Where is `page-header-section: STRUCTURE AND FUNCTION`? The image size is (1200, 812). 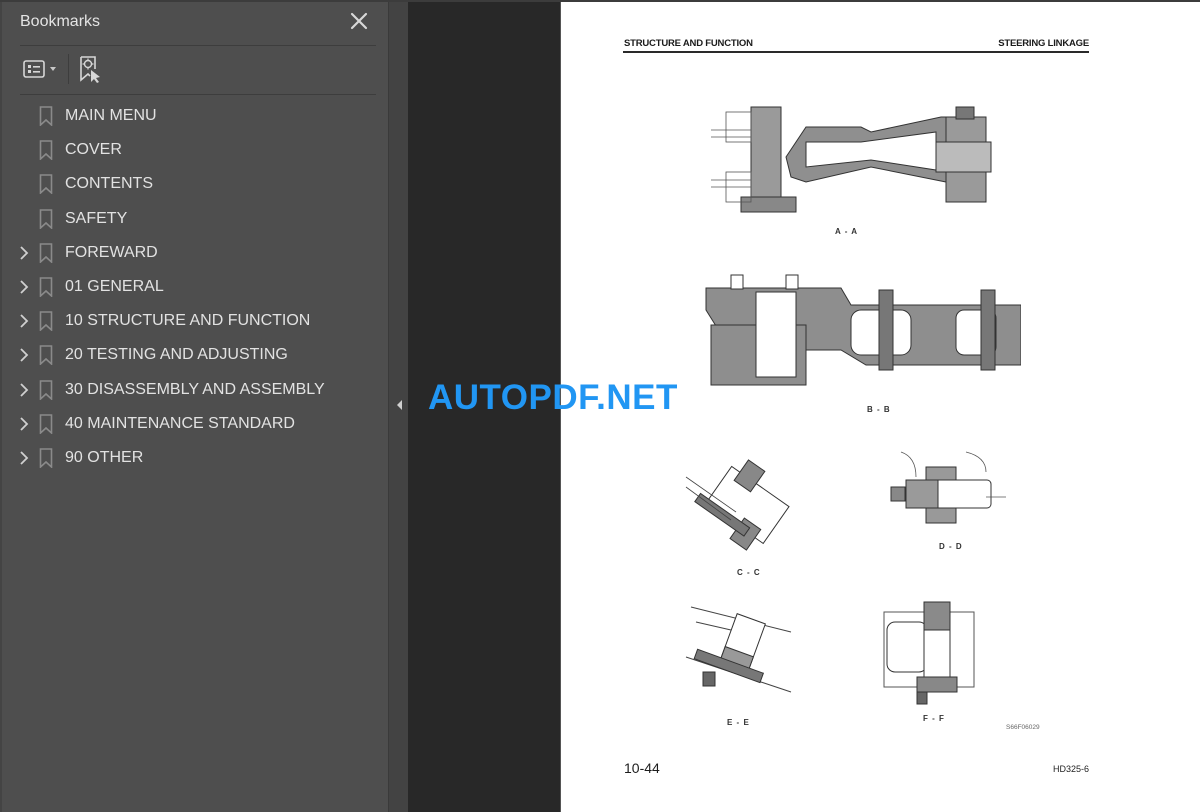 page-header-section: STRUCTURE AND FUNCTION is located at coordinates (688, 43).